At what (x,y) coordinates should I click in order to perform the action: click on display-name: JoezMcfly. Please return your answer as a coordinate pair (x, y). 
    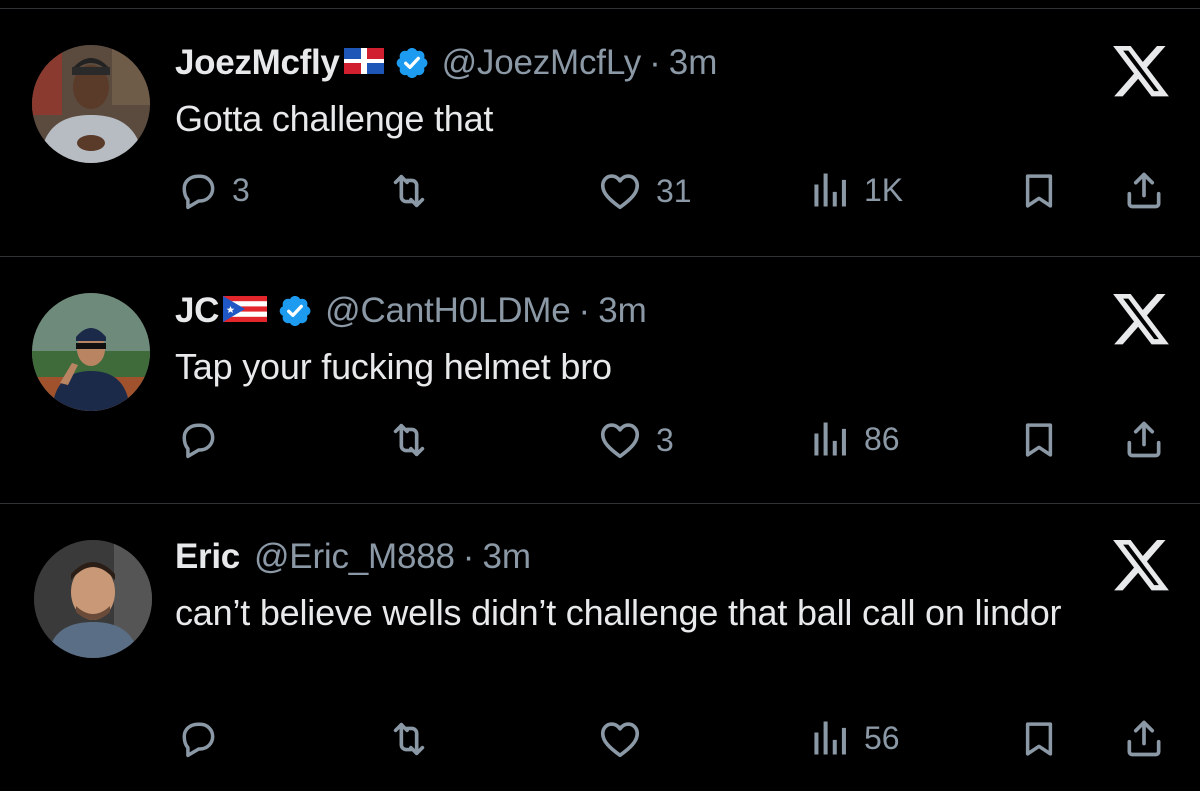
    Looking at the image, I should click on (257, 63).